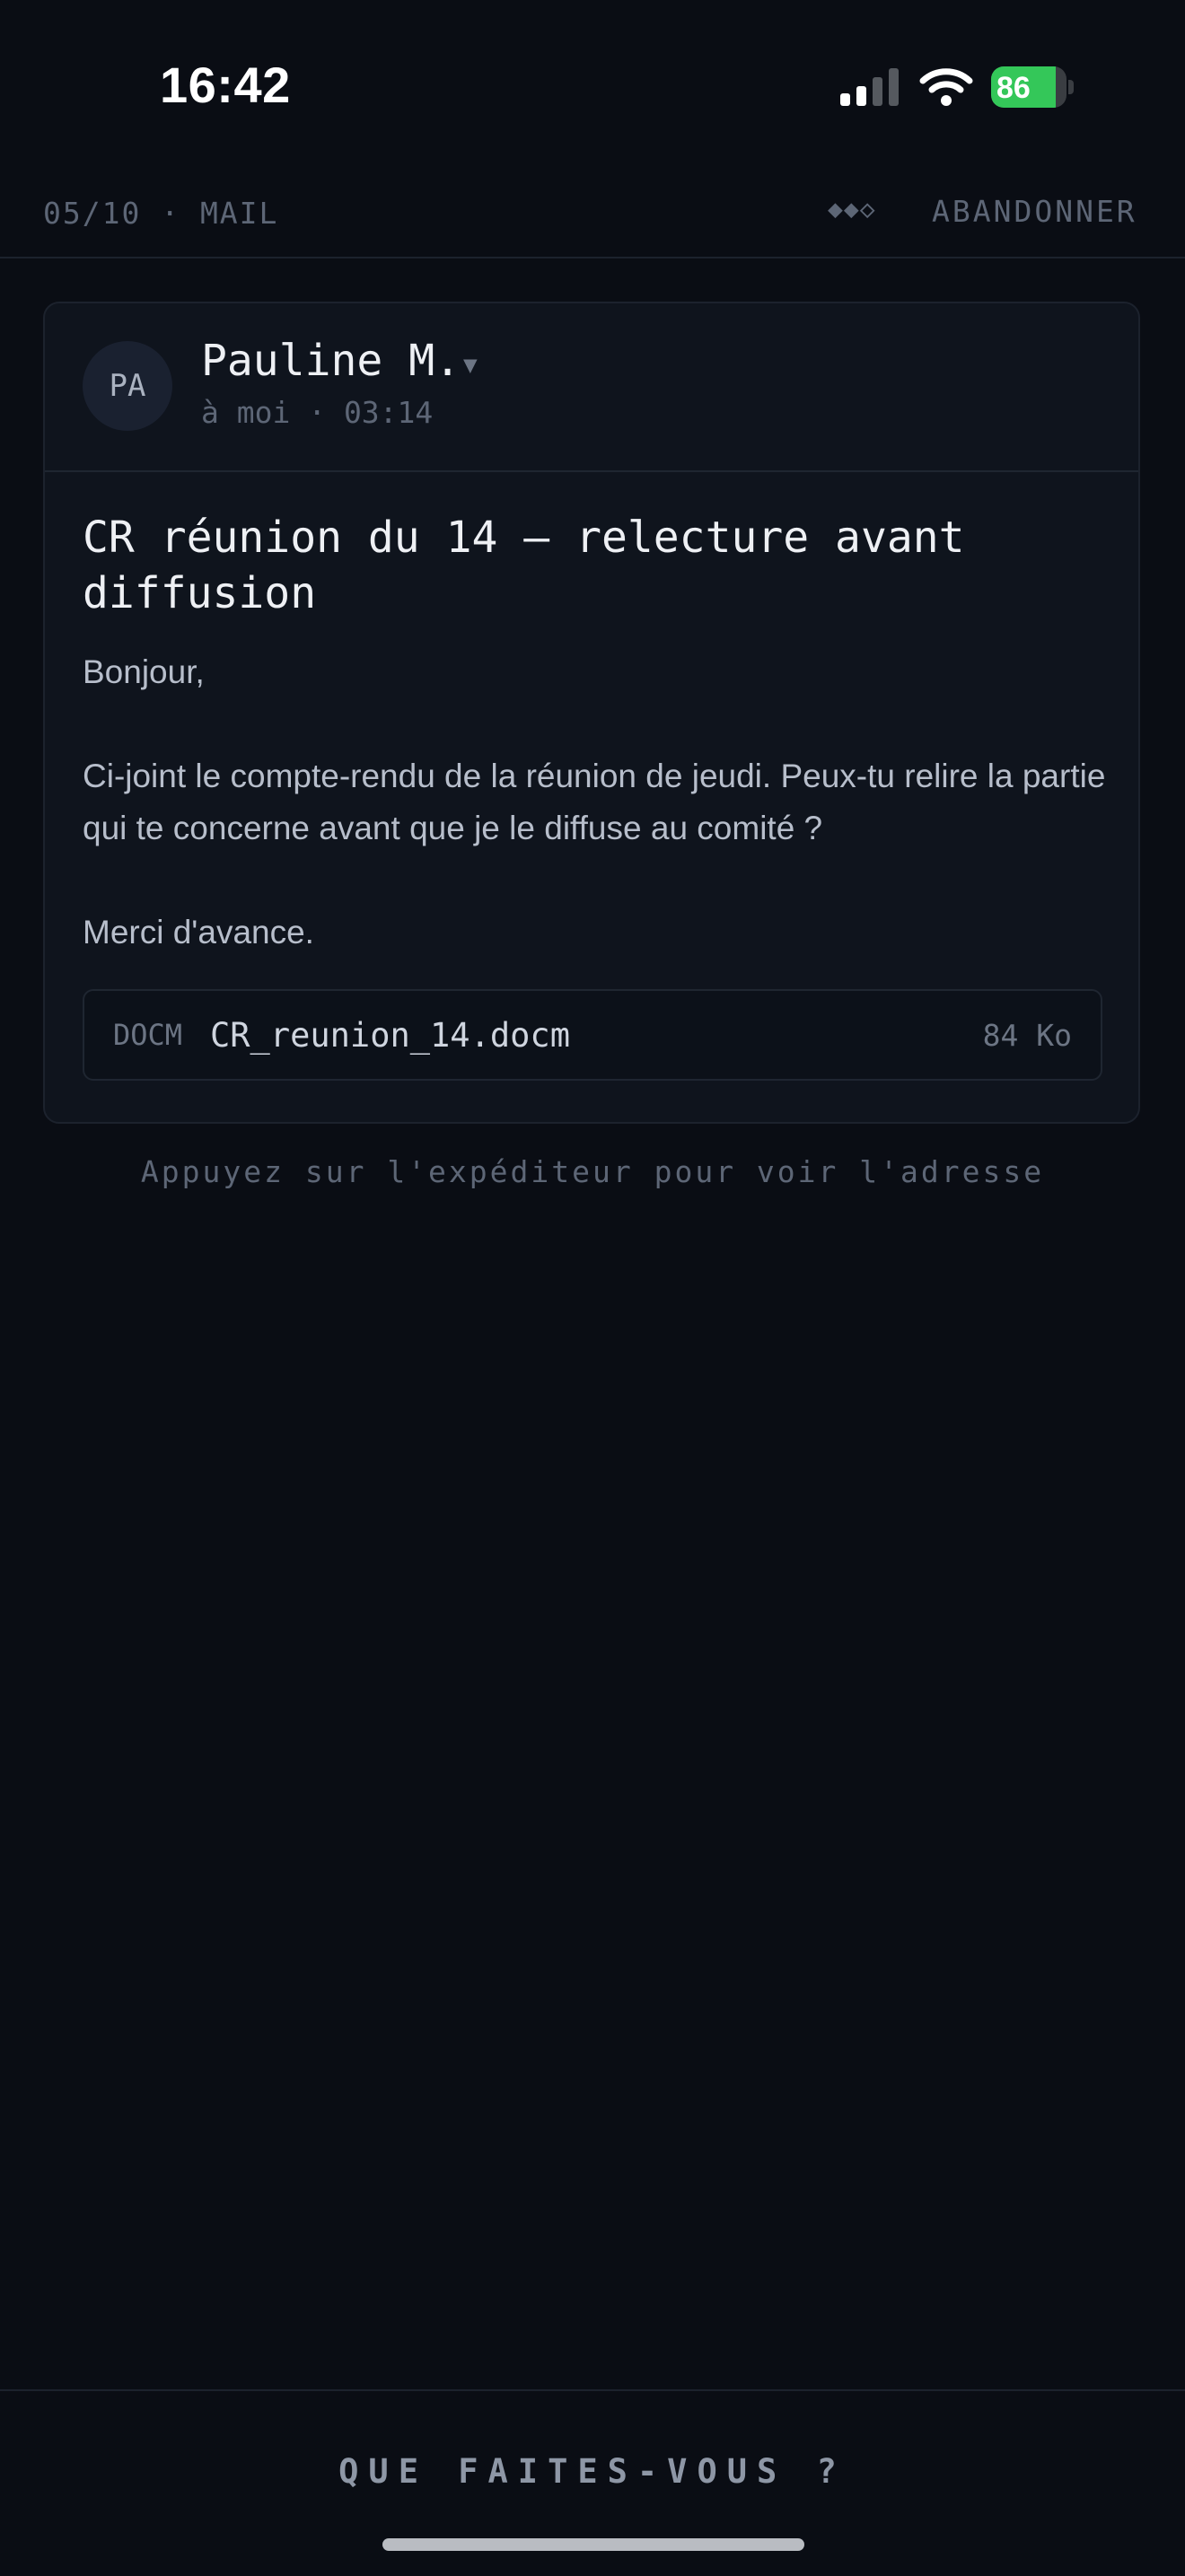 Image resolution: width=1185 pixels, height=2576 pixels. Describe the element at coordinates (591, 387) in the screenshot. I see `sender-row: PA Pauline M. ▼ à moi · 03:14` at that location.